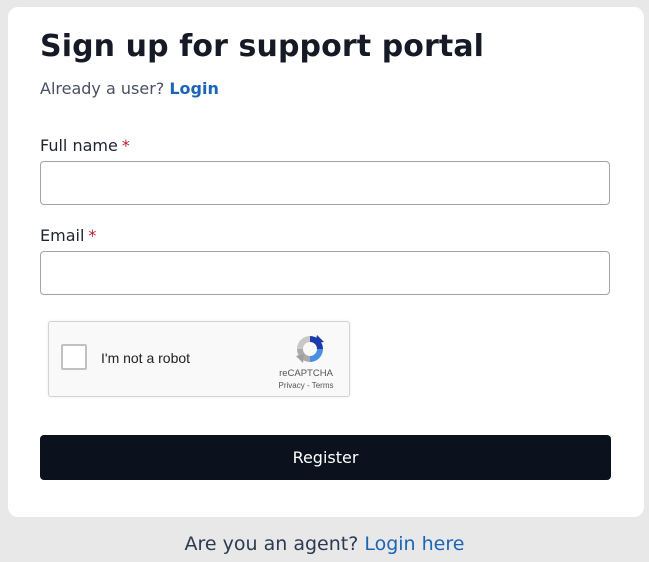  I want to click on recaptcha-label: I'm not a robot, so click(146, 358).